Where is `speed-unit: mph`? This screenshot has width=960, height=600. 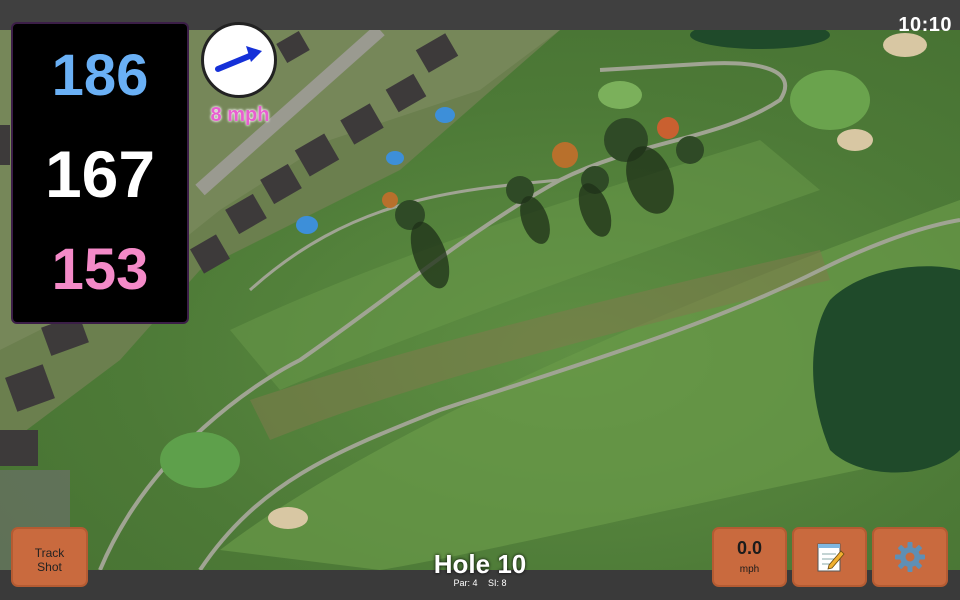 speed-unit: mph is located at coordinates (749, 569).